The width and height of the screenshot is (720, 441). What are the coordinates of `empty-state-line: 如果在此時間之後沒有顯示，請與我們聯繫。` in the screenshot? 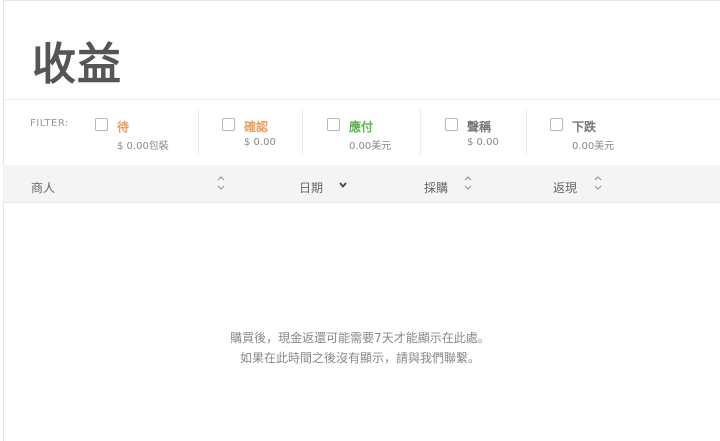 It's located at (359, 358).